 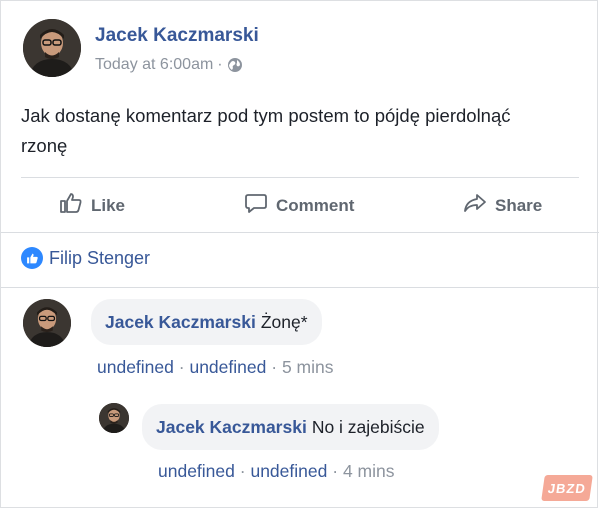 I want to click on comment-text: Żonę*, so click(x=284, y=321).